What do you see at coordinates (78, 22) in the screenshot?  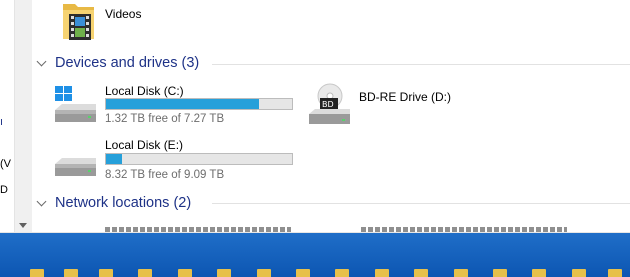 I see `videos-folder-icon` at bounding box center [78, 22].